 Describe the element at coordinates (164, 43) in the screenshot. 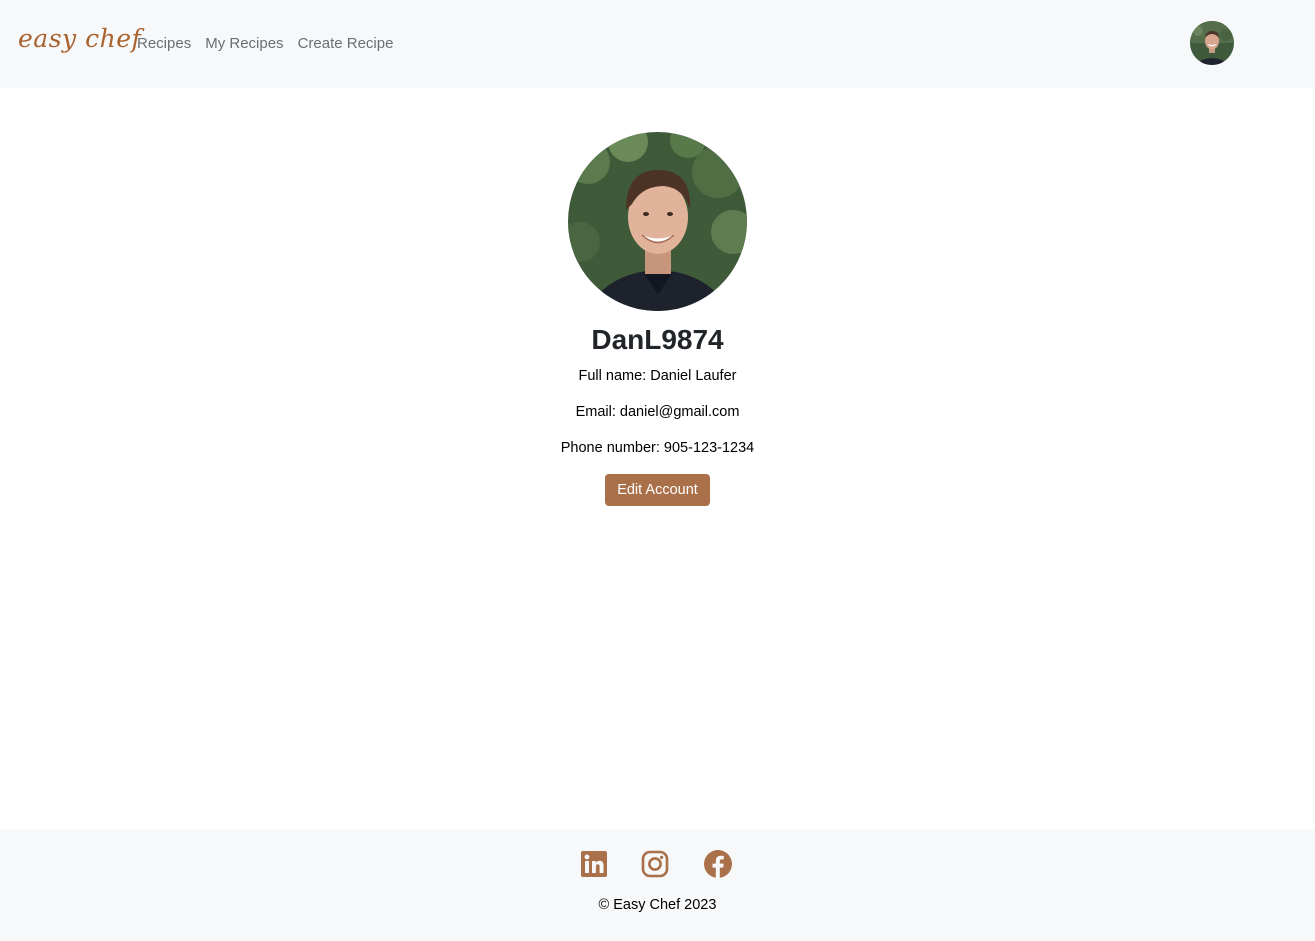

I see `nav-link-recipes: Recipes` at that location.